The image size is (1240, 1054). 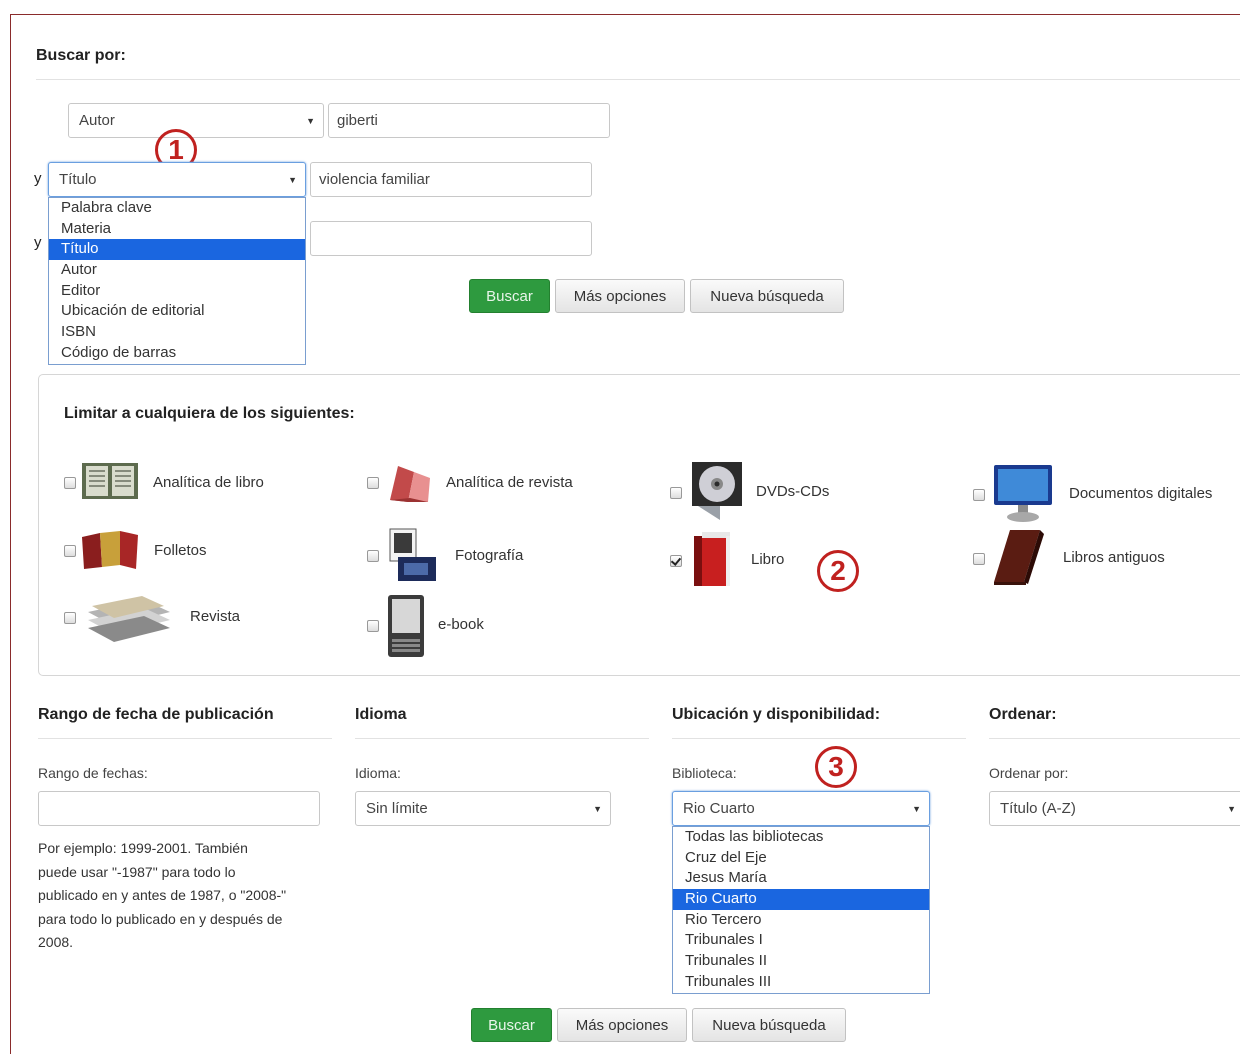 I want to click on field-option: Título, so click(x=177, y=250).